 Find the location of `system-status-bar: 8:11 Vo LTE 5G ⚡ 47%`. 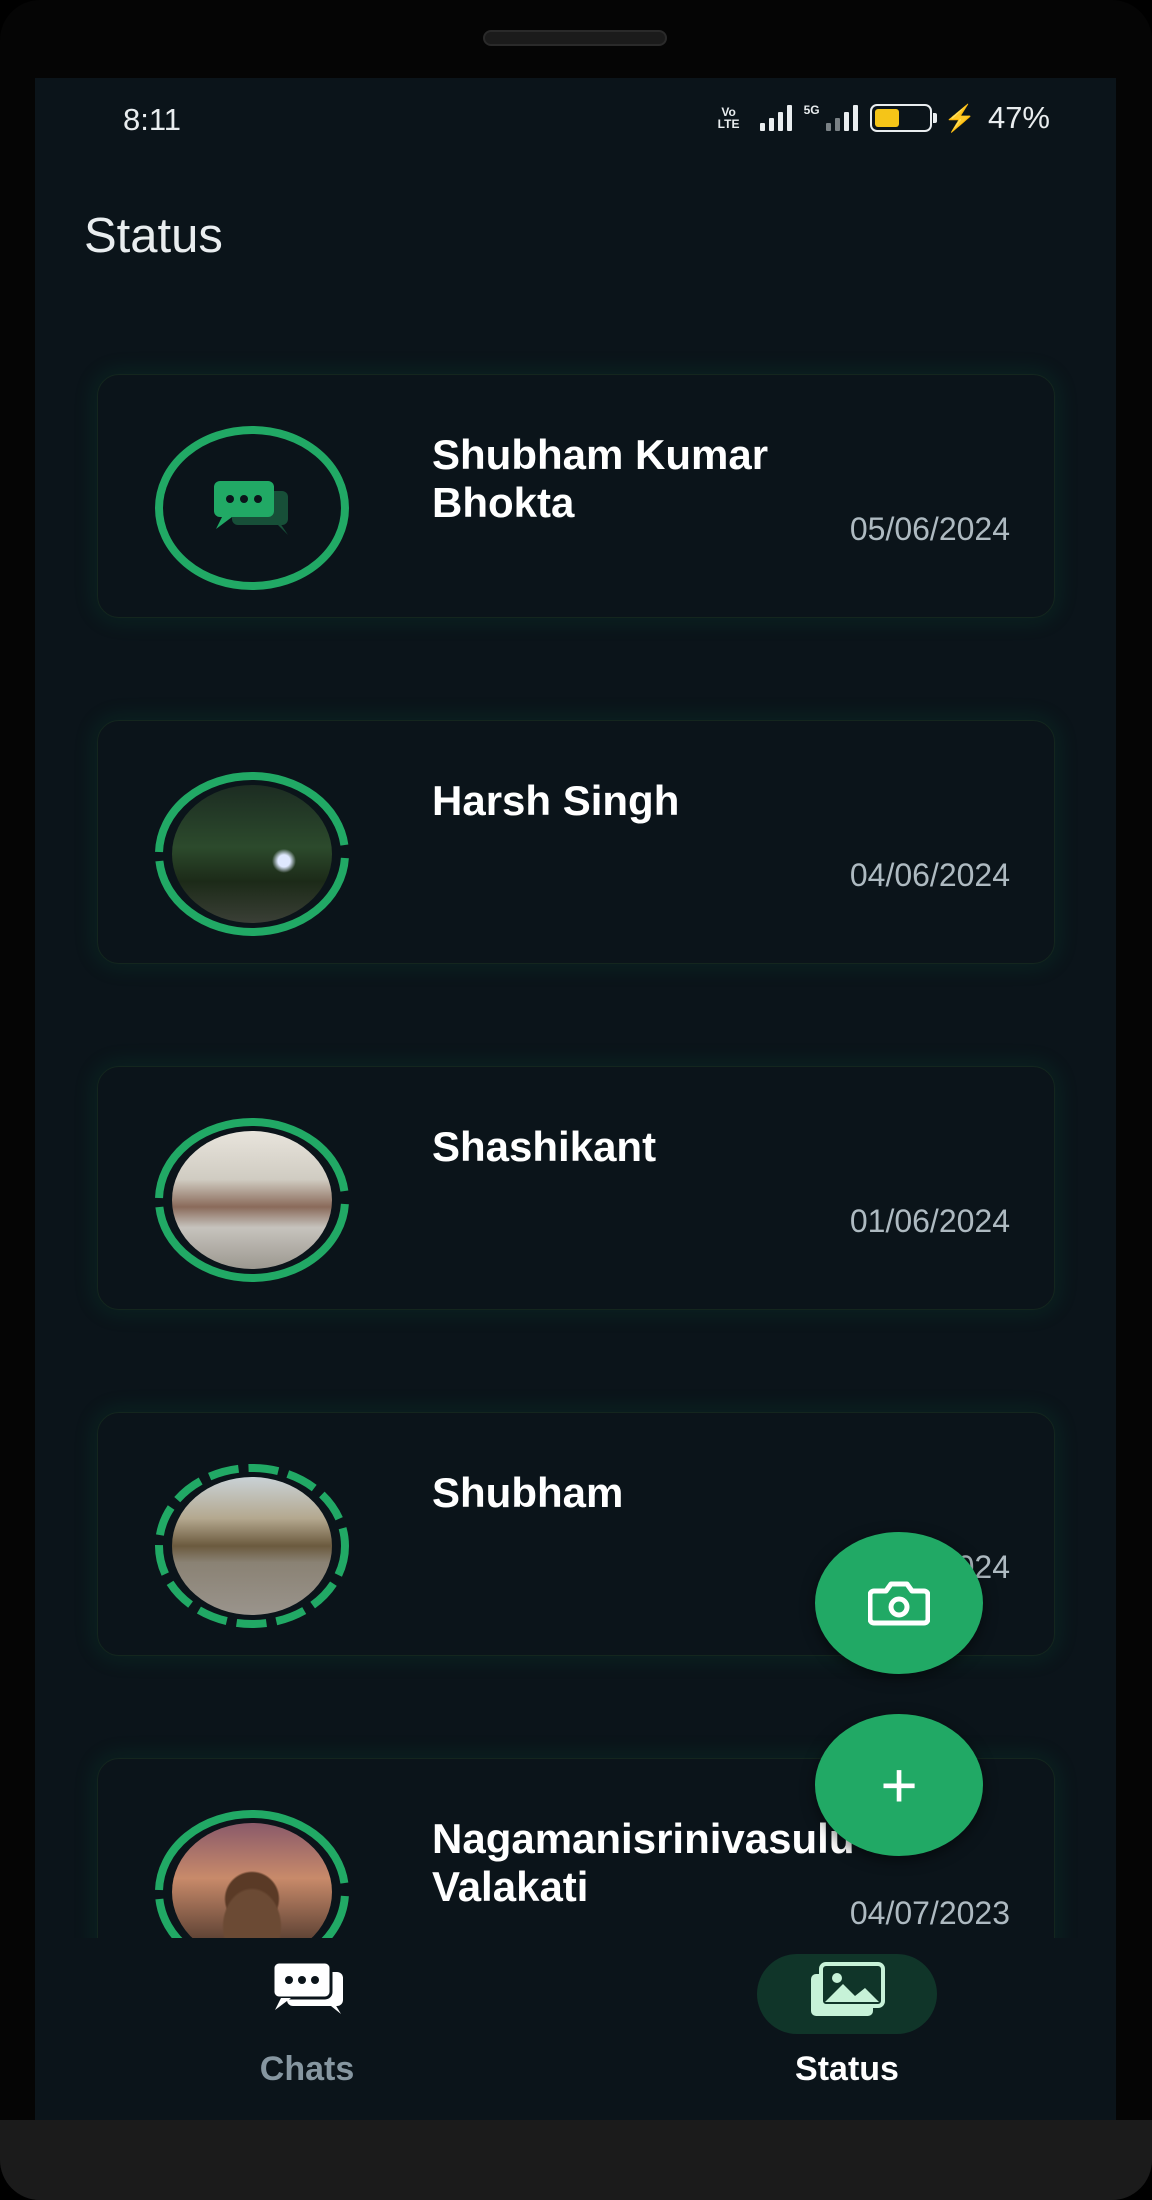

system-status-bar: 8:11 Vo LTE 5G ⚡ 47% is located at coordinates (575, 120).